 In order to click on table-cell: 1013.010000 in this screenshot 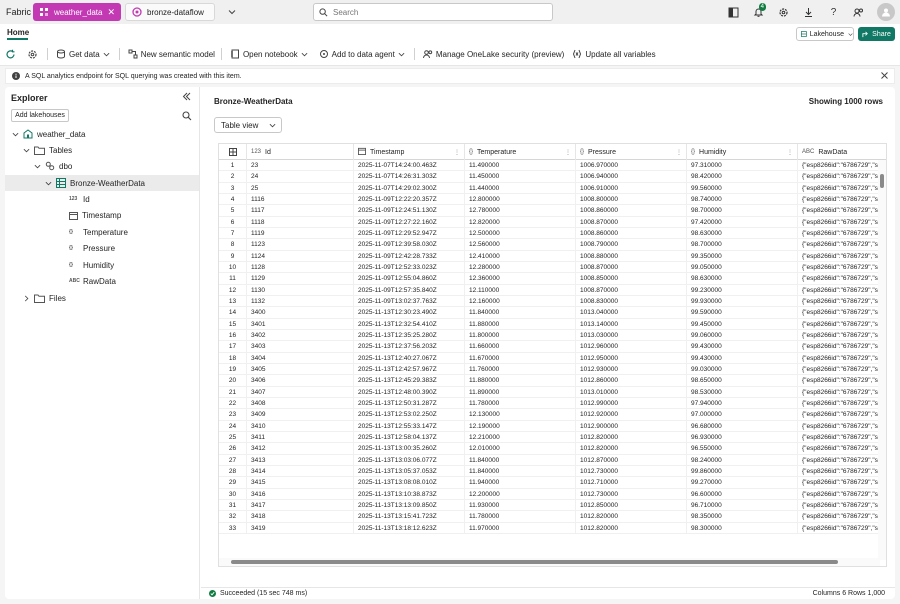, I will do `click(631, 391)`.